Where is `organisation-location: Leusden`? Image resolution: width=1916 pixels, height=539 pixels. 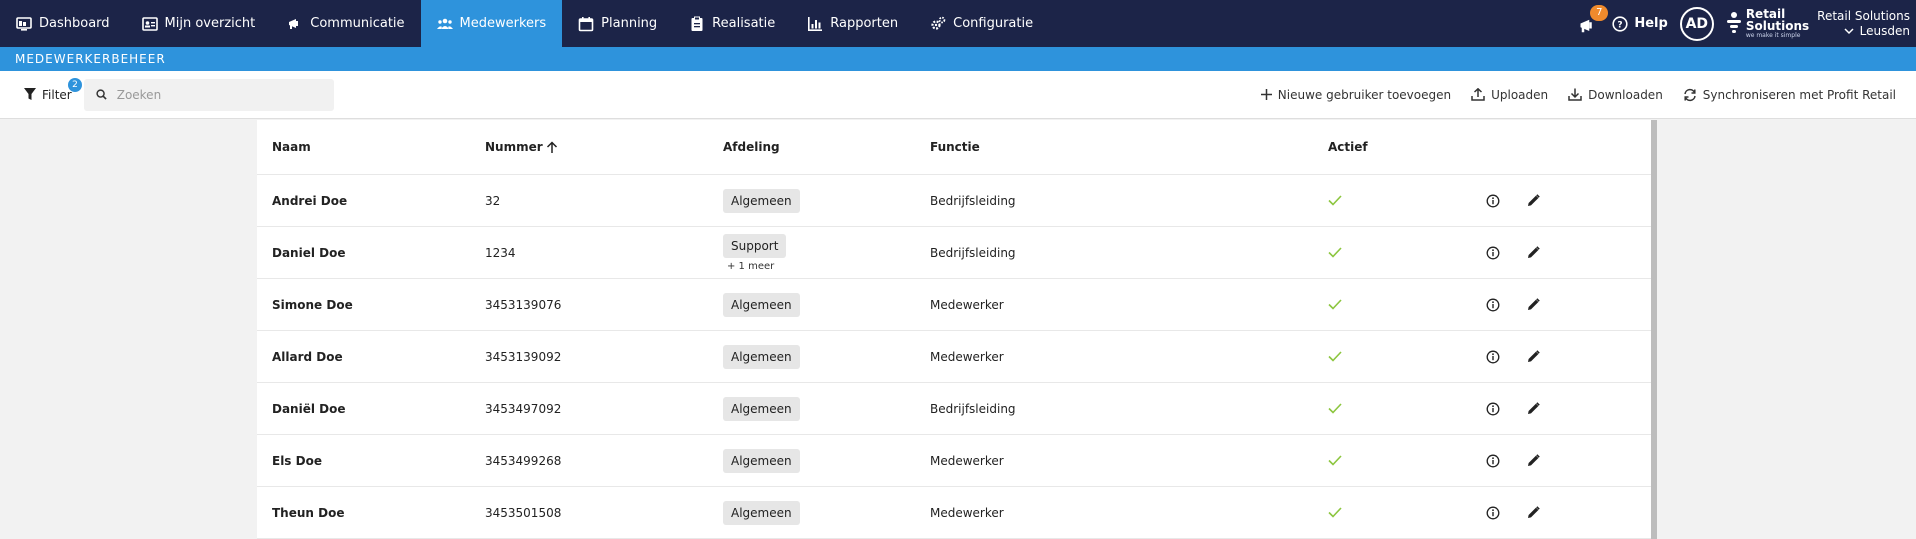
organisation-location: Leusden is located at coordinates (1884, 30).